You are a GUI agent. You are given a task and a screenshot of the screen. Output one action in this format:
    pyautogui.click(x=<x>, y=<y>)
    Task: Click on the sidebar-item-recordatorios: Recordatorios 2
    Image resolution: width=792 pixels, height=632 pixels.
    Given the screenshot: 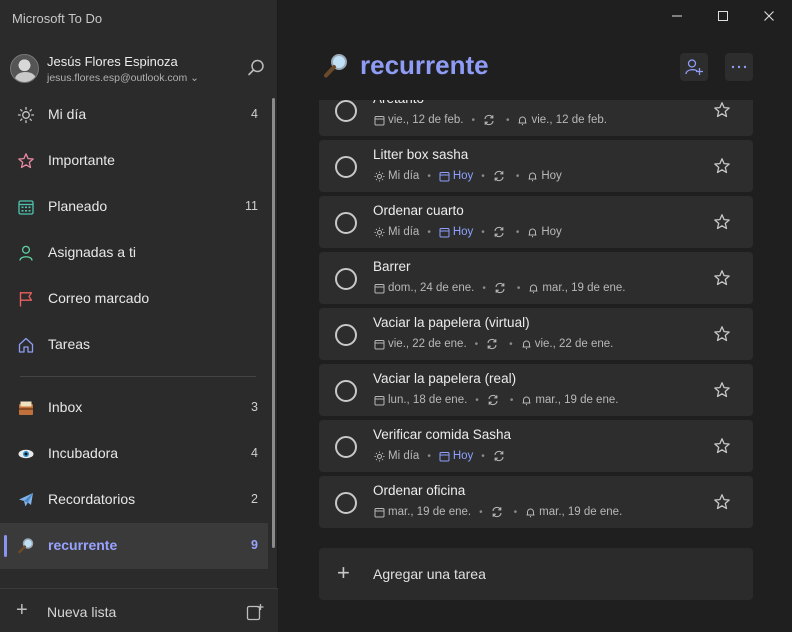 What is the action you would take?
    pyautogui.click(x=134, y=500)
    